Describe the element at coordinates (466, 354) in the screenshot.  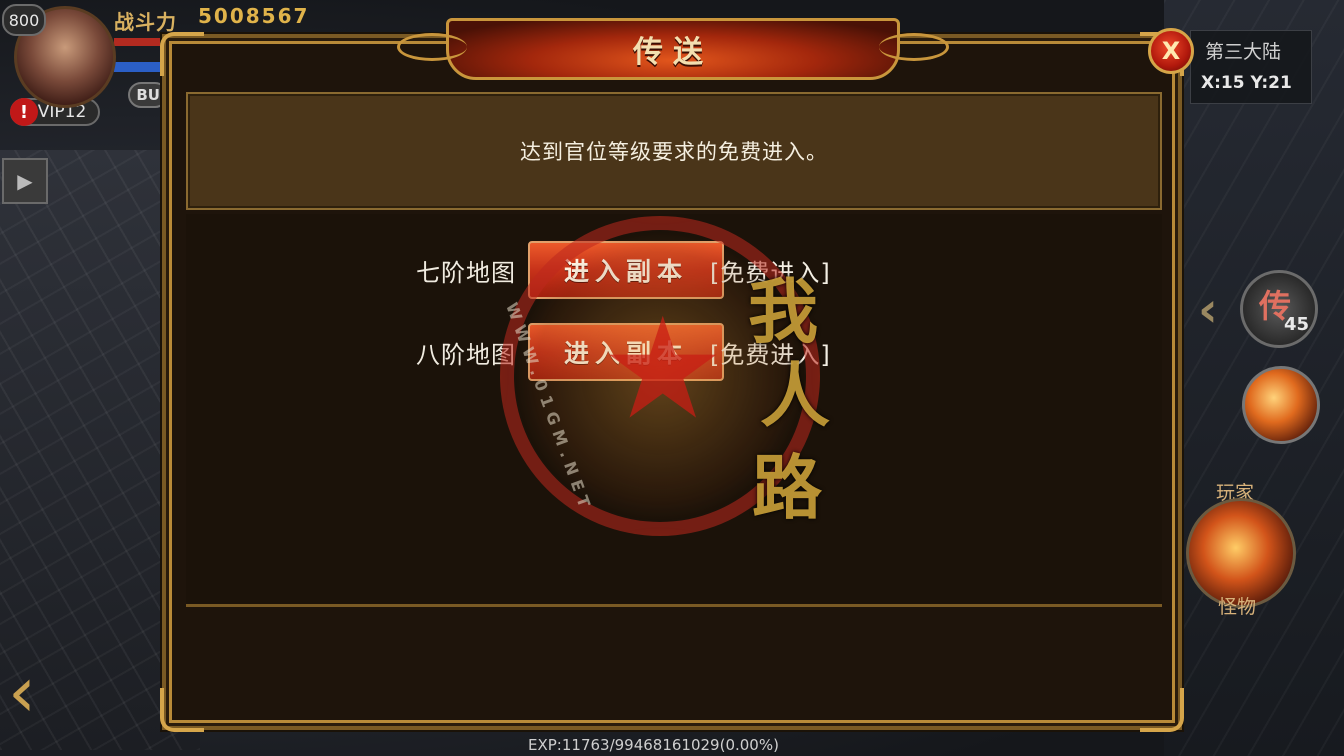
I see `map-row-label: 八阶地图` at that location.